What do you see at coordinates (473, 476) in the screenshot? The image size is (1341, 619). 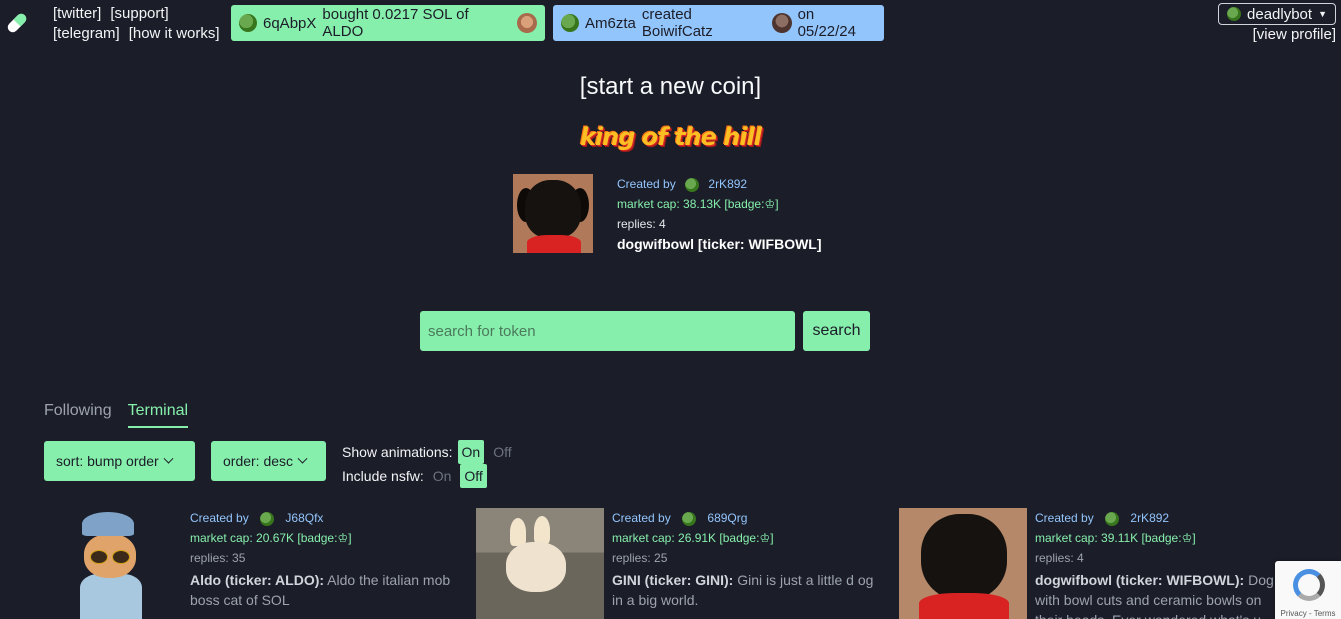 I see `nsfw-off-toggle: Off` at bounding box center [473, 476].